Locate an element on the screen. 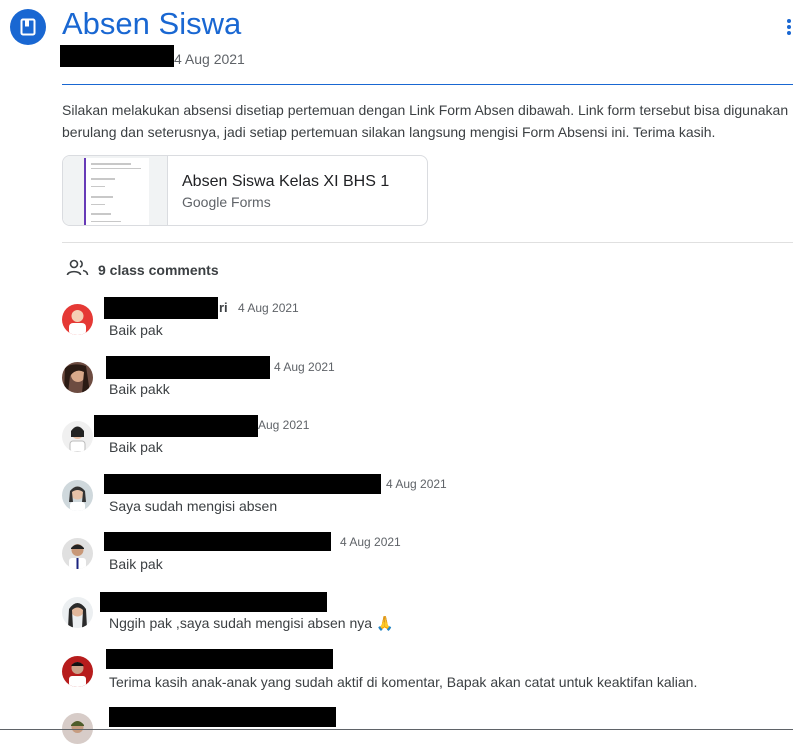  assignment-icon is located at coordinates (28, 27).